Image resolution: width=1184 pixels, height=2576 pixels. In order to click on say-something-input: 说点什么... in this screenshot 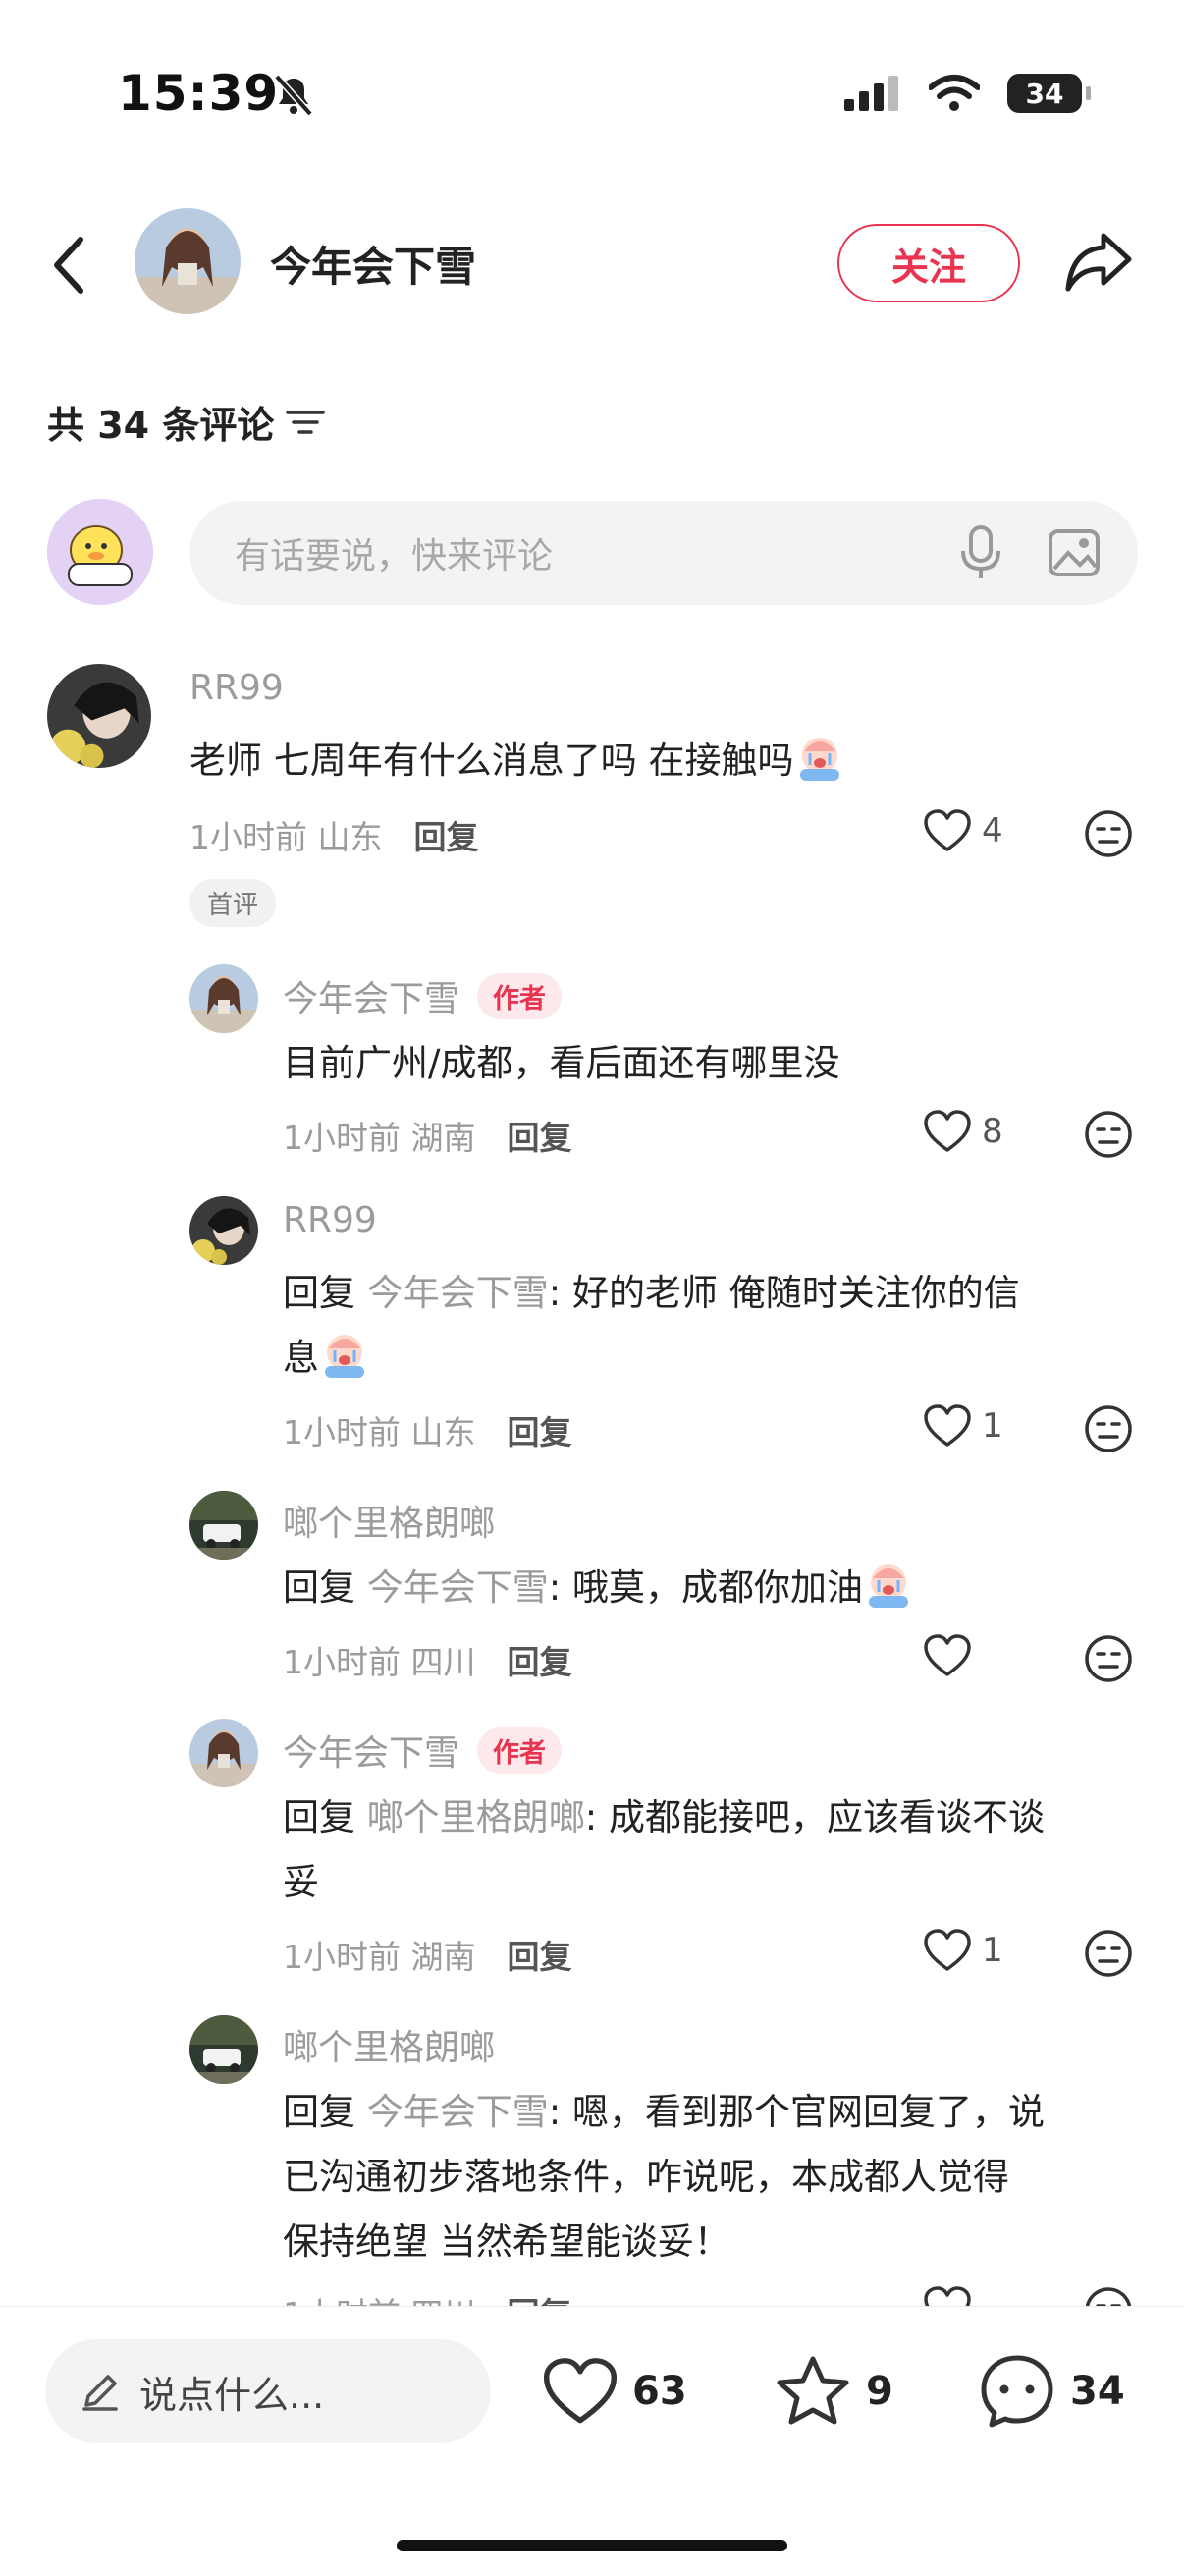, I will do `click(268, 2391)`.